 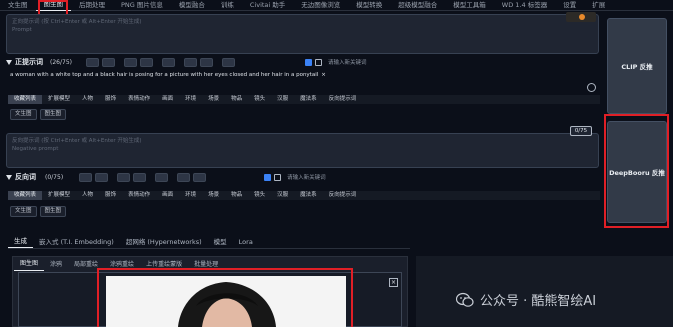 What do you see at coordinates (637, 66) in the screenshot?
I see `clip-interrogate-button: CLIP 反推` at bounding box center [637, 66].